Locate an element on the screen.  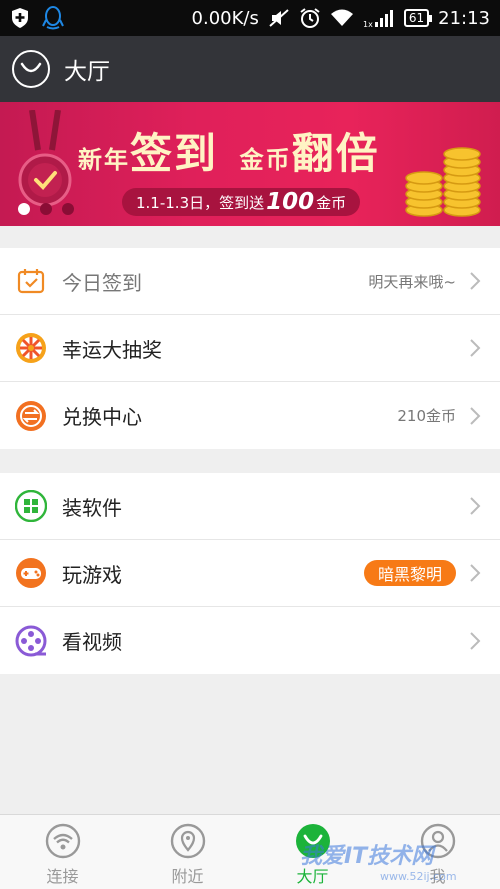
lucky-wheel-icon is located at coordinates (31, 348).